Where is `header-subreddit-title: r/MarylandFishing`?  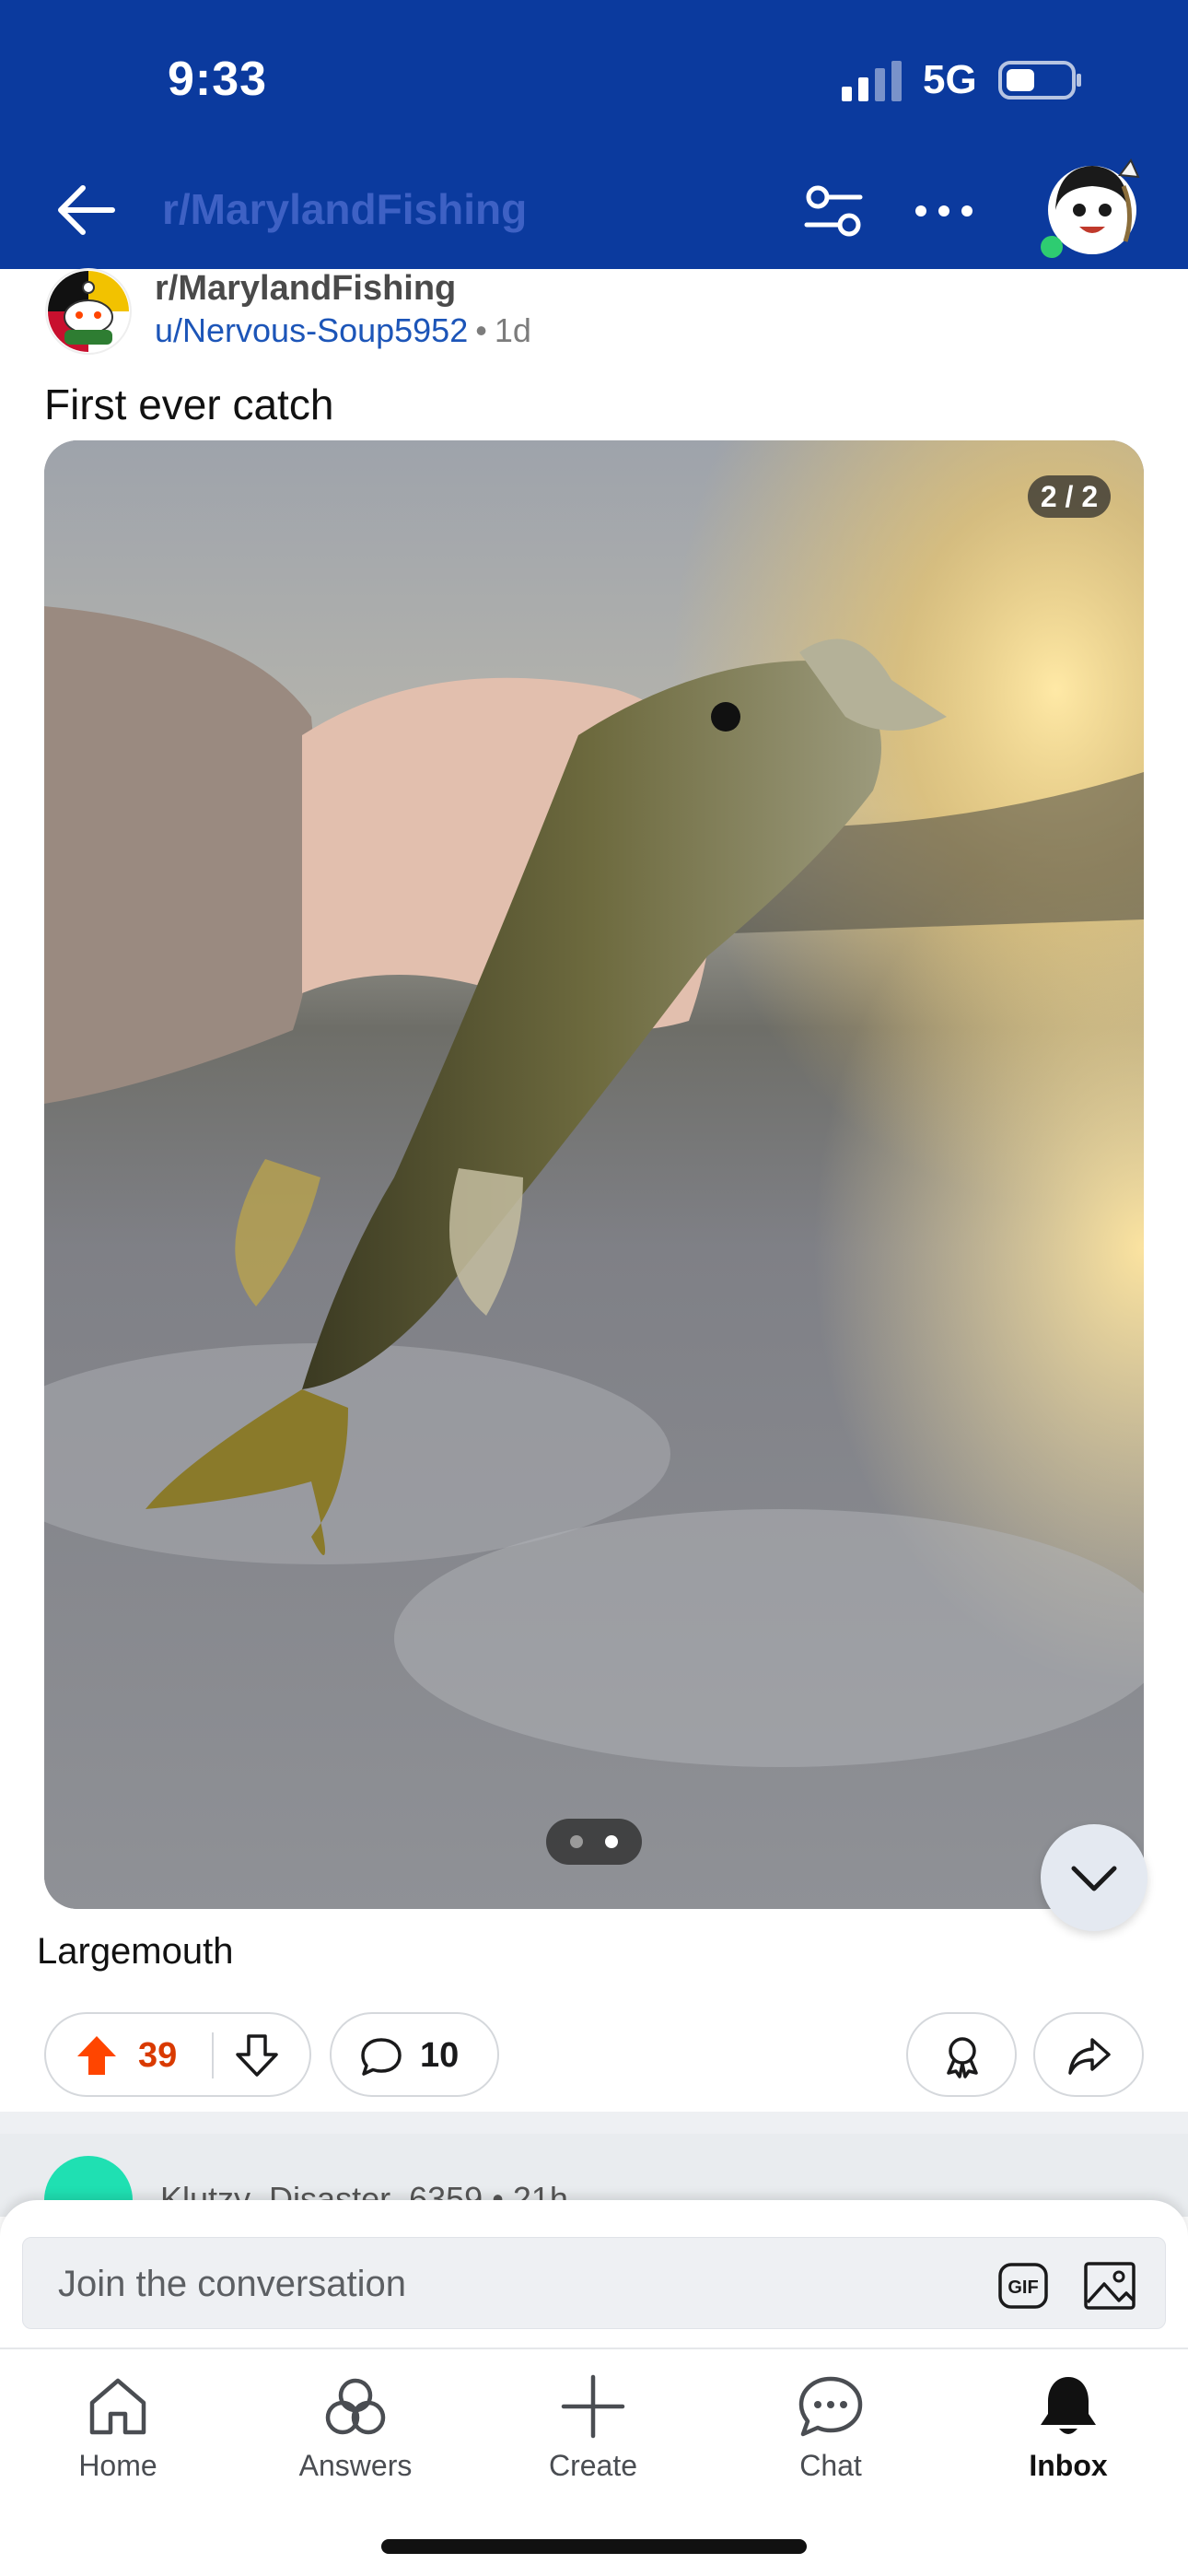 header-subreddit-title: r/MarylandFishing is located at coordinates (344, 209).